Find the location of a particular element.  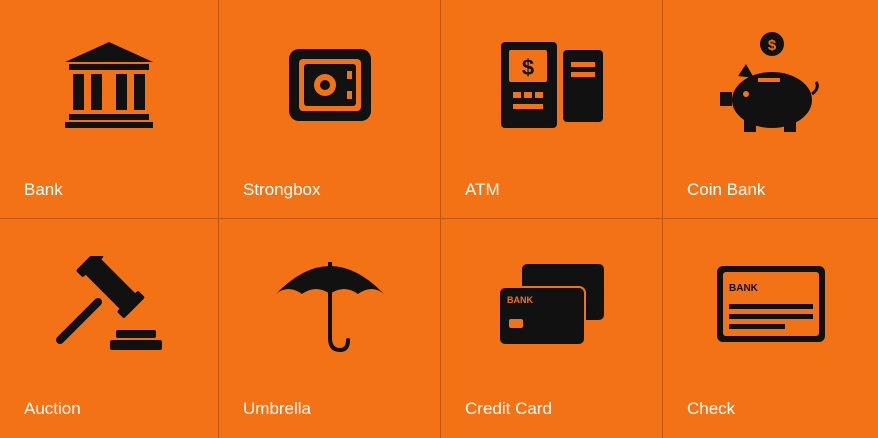

tile-label: Strongbox is located at coordinates (282, 189).